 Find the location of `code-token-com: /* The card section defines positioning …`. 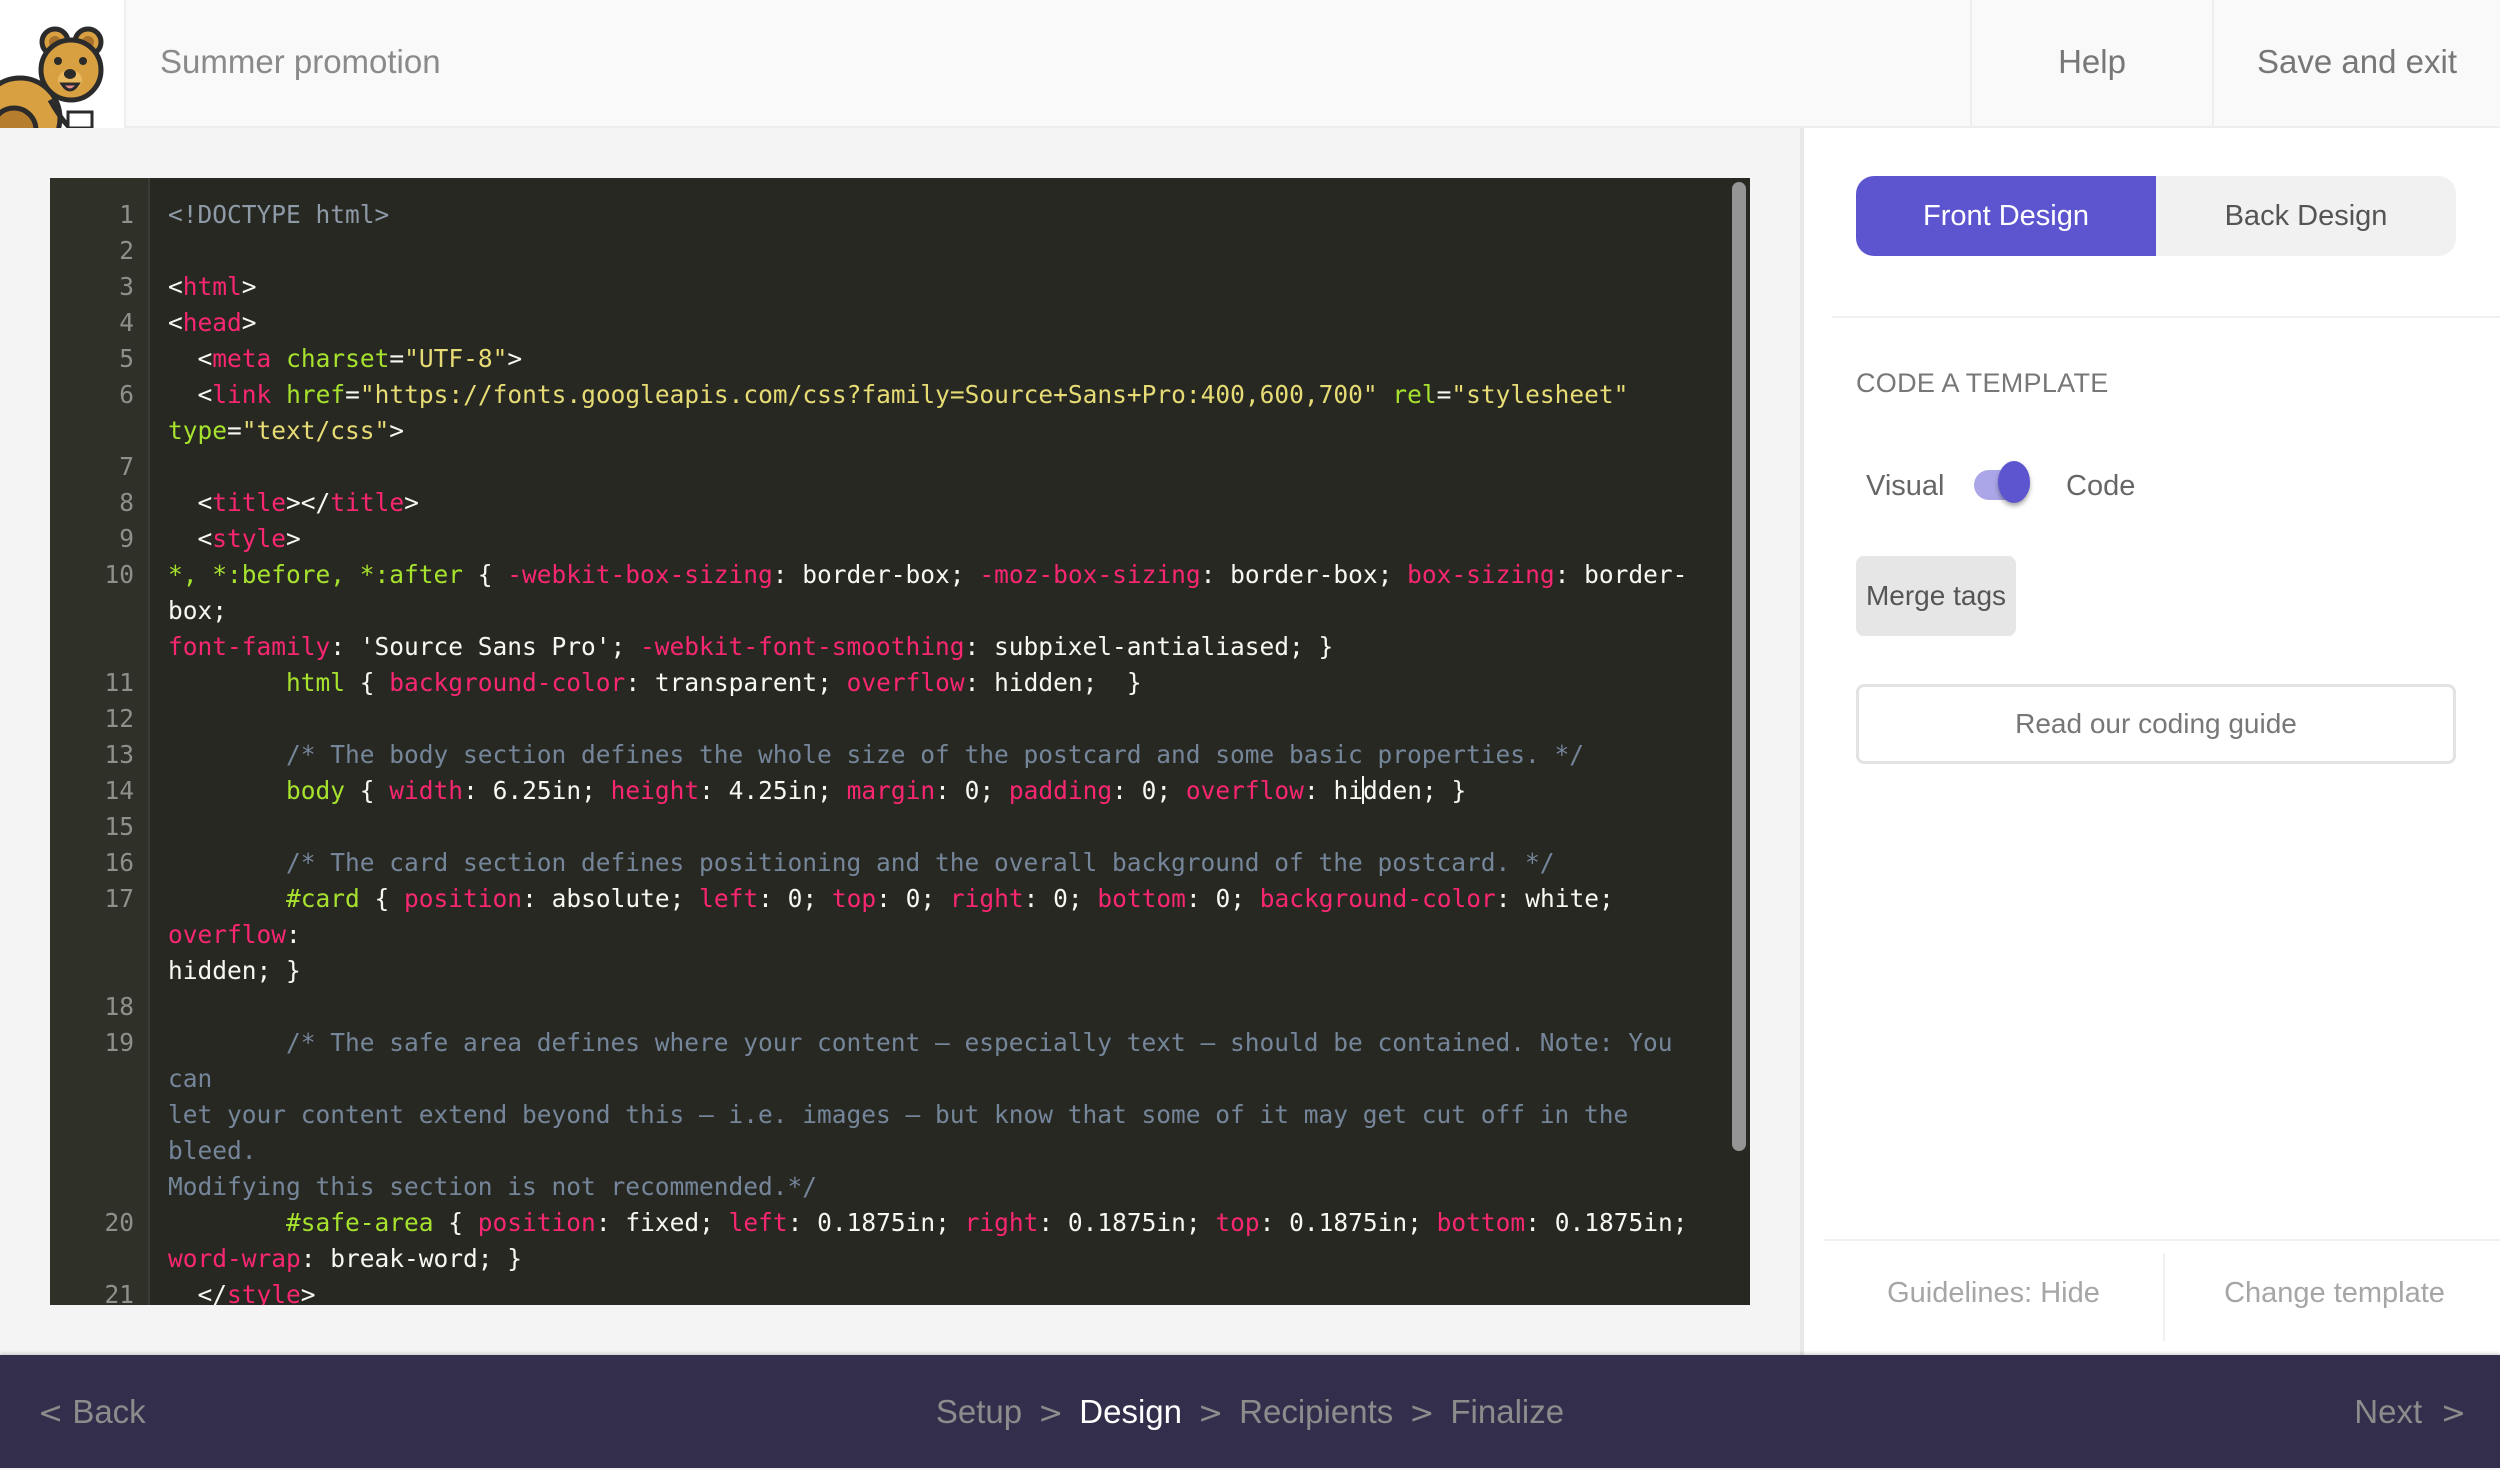

code-token-com: /* The card section defines positioning … is located at coordinates (861, 862).